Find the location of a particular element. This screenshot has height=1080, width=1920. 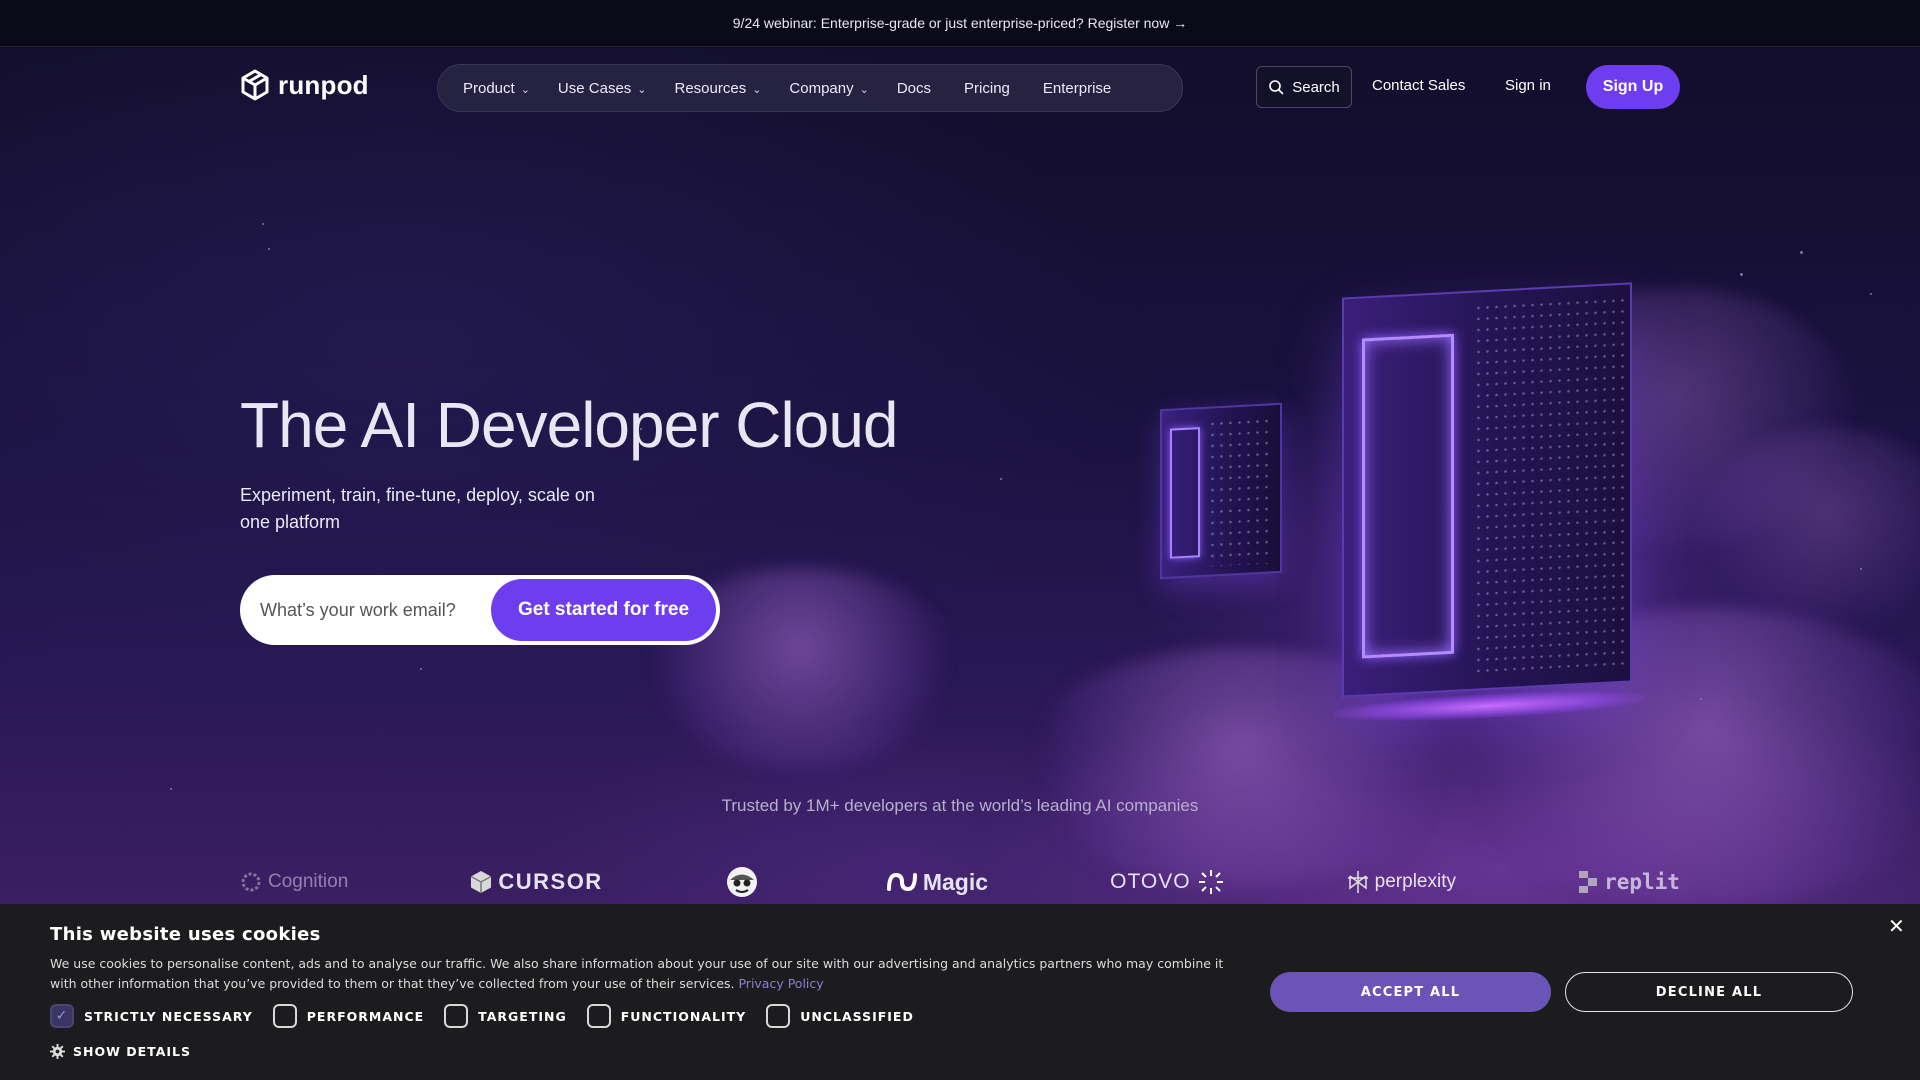

checkbox-label: PERFORMANCE is located at coordinates (365, 1016).